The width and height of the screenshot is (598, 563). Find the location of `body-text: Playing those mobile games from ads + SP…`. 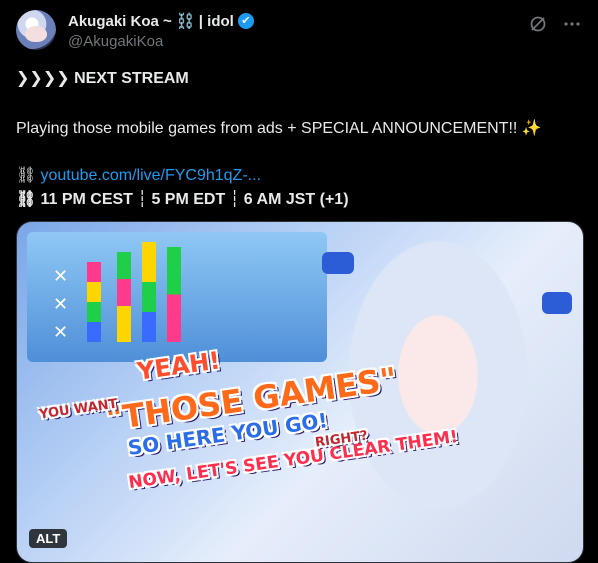

body-text: Playing those mobile games from ads + SP… is located at coordinates (267, 128).